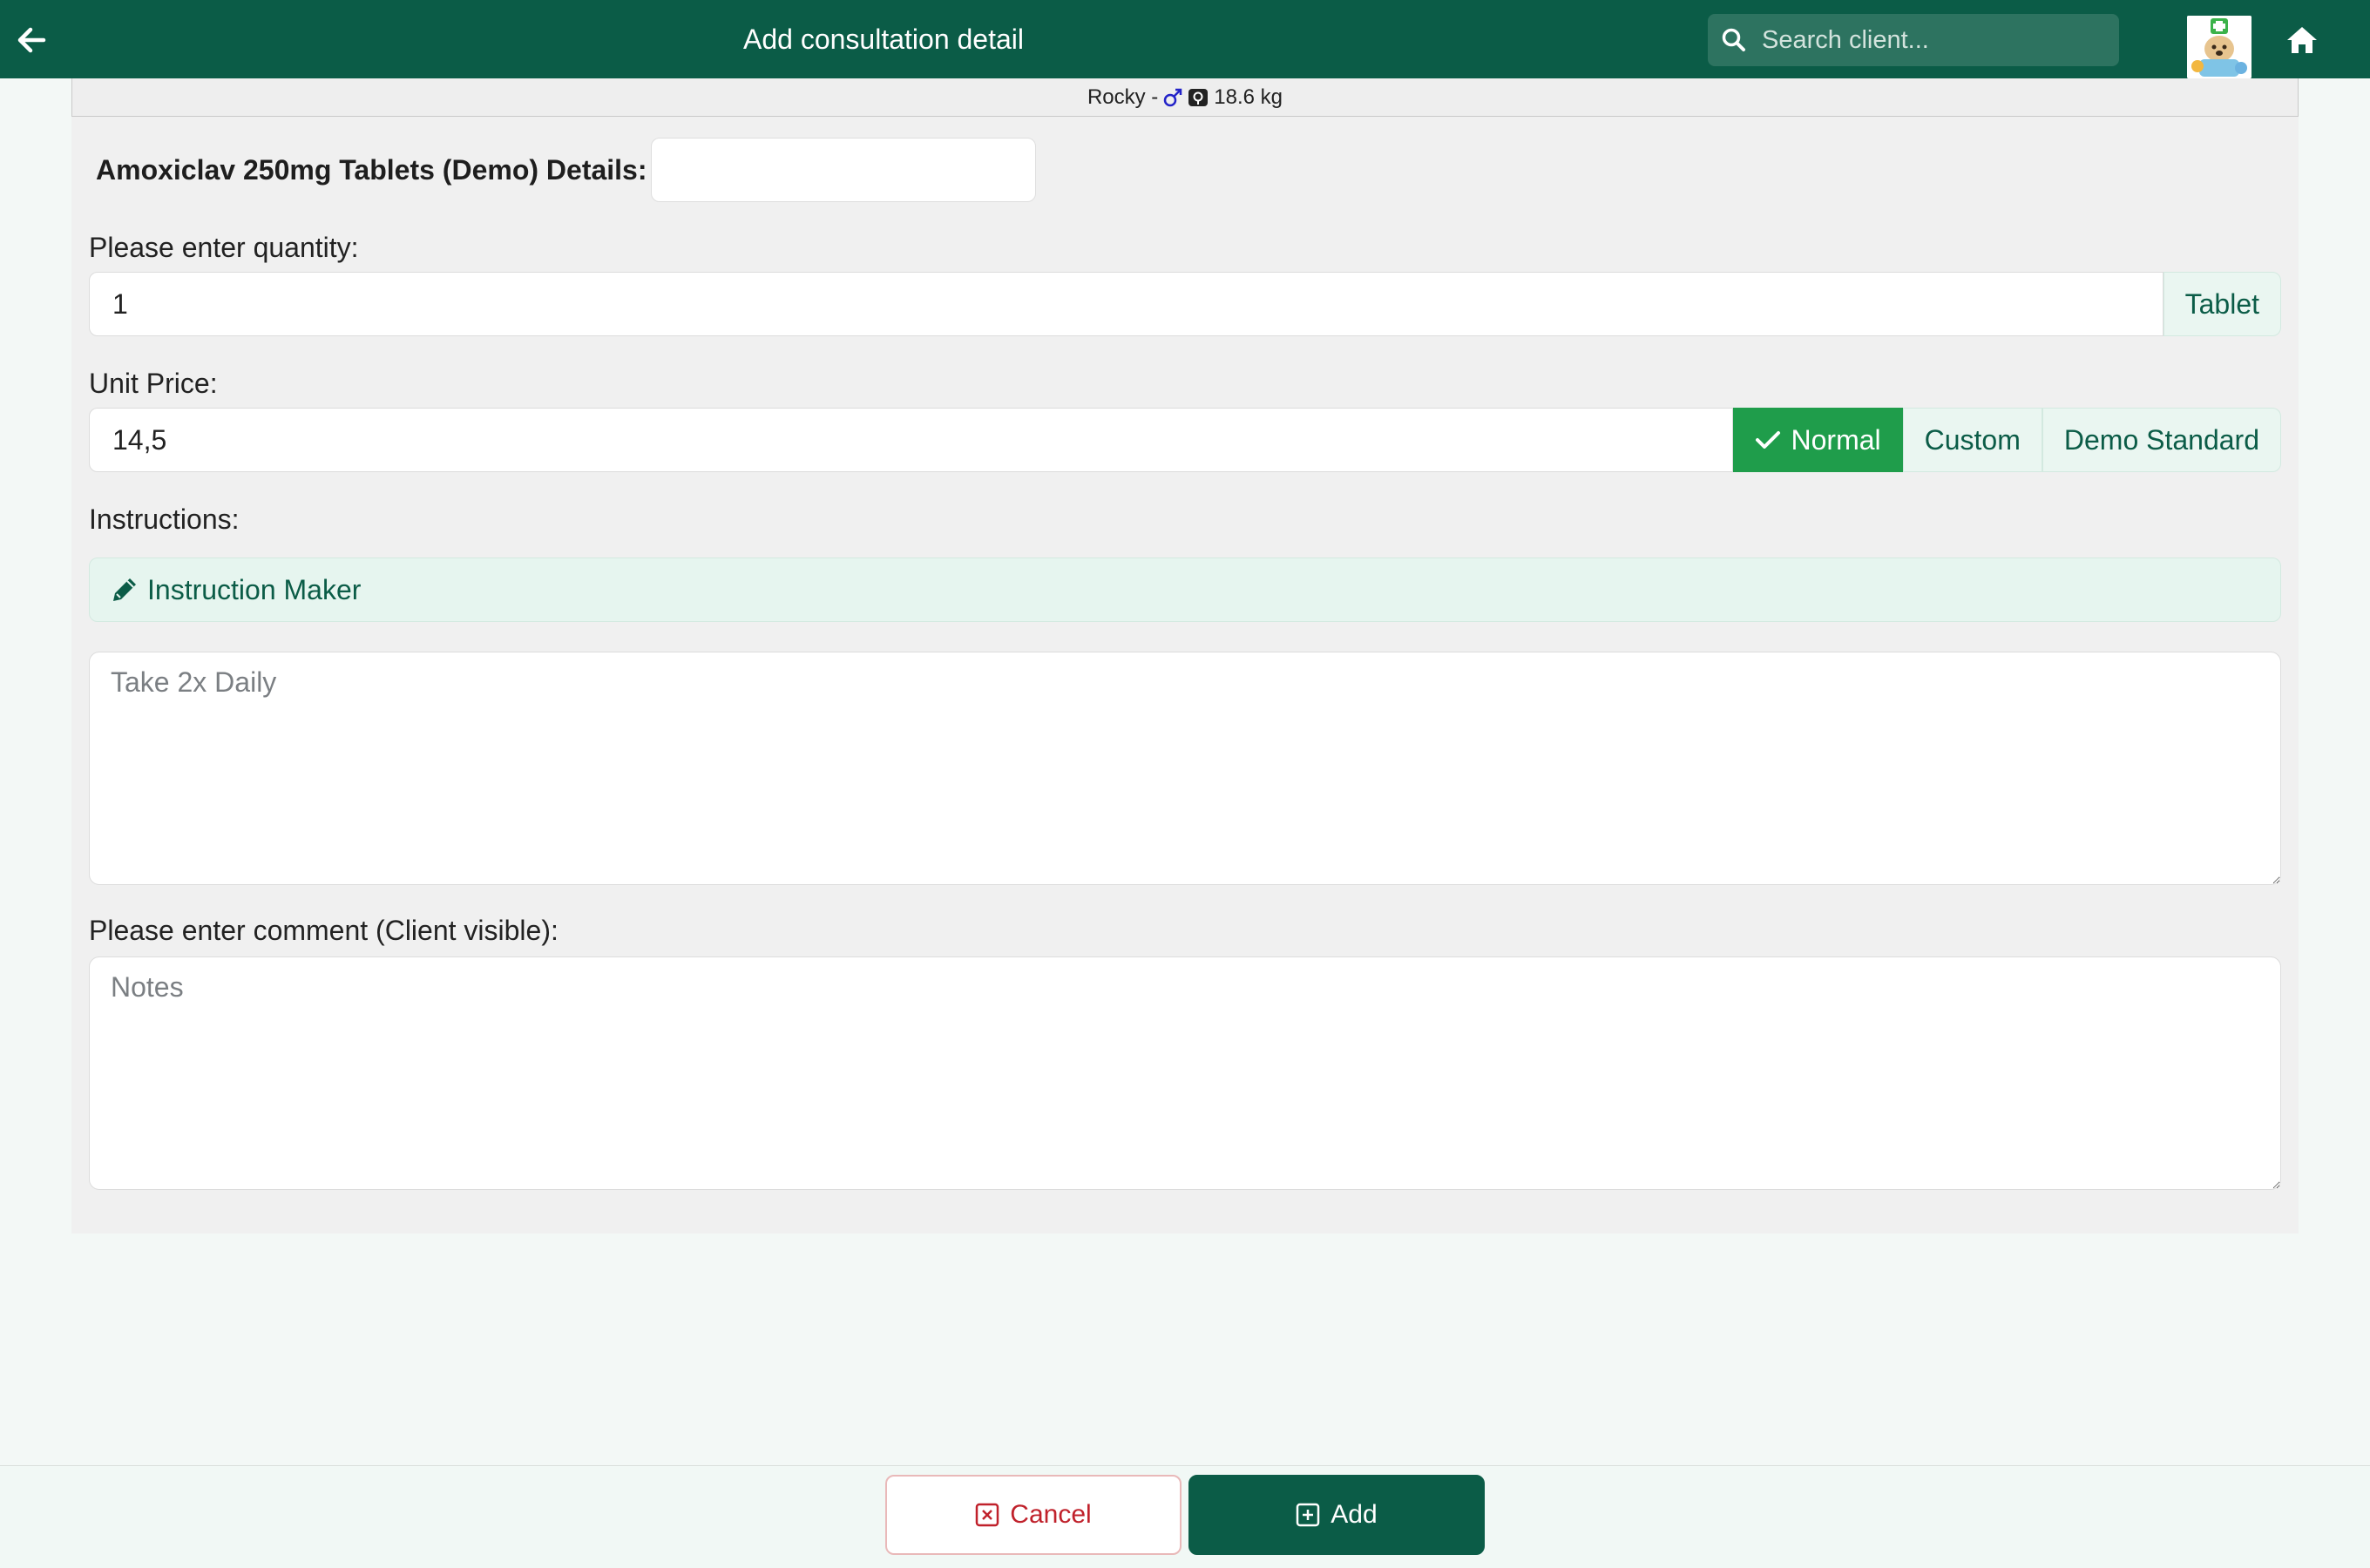  What do you see at coordinates (1126, 304) in the screenshot?
I see `quantity-input` at bounding box center [1126, 304].